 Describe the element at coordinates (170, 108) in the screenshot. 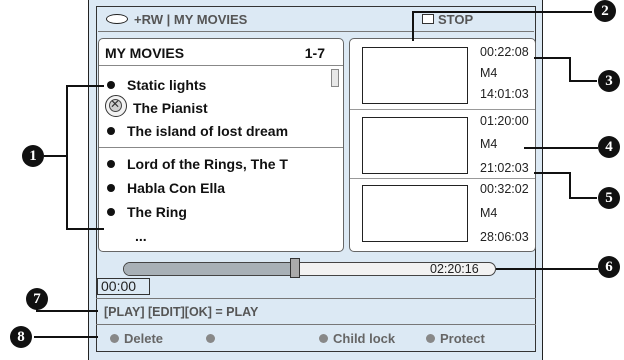

I see `list-item-selected: The Pianist` at that location.